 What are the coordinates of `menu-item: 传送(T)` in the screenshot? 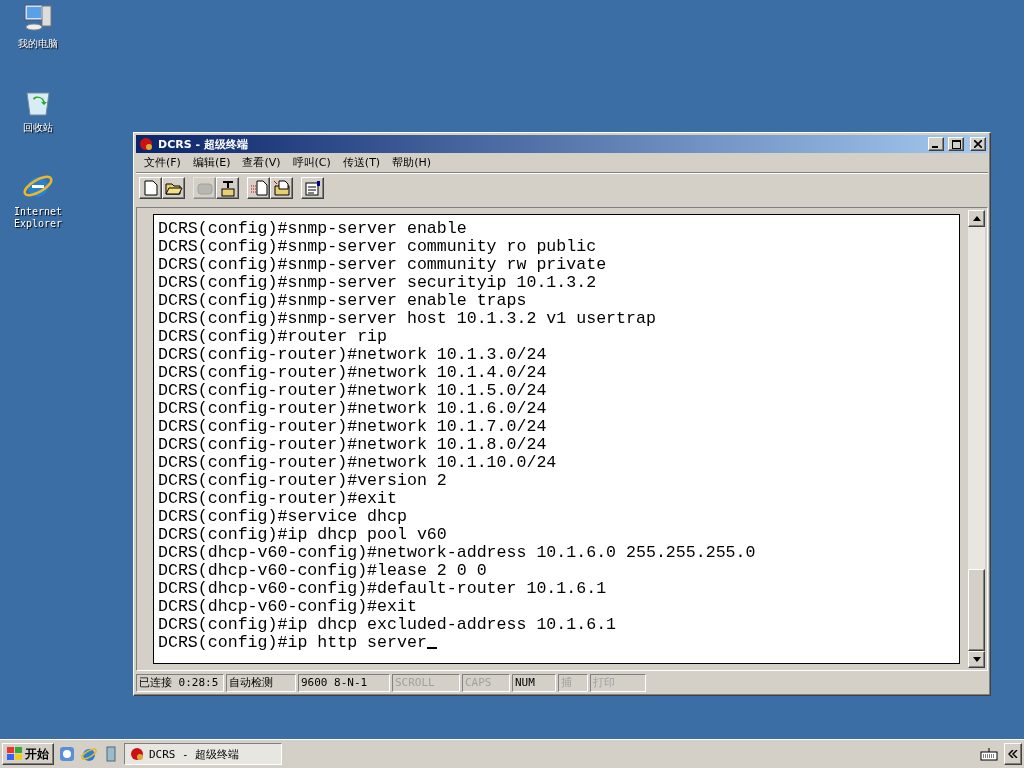 It's located at (361, 162).